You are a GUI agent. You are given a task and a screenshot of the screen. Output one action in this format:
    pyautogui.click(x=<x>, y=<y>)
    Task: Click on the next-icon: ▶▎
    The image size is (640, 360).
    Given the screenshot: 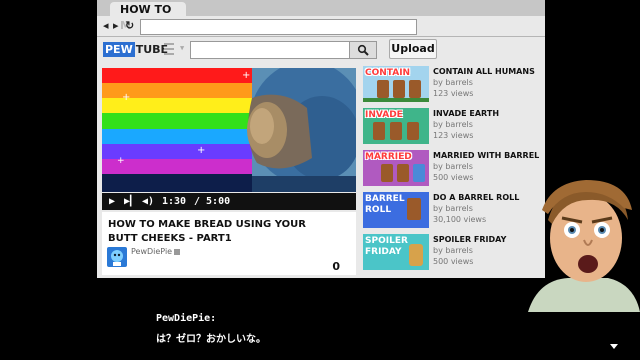 What is the action you would take?
    pyautogui.click(x=130, y=201)
    